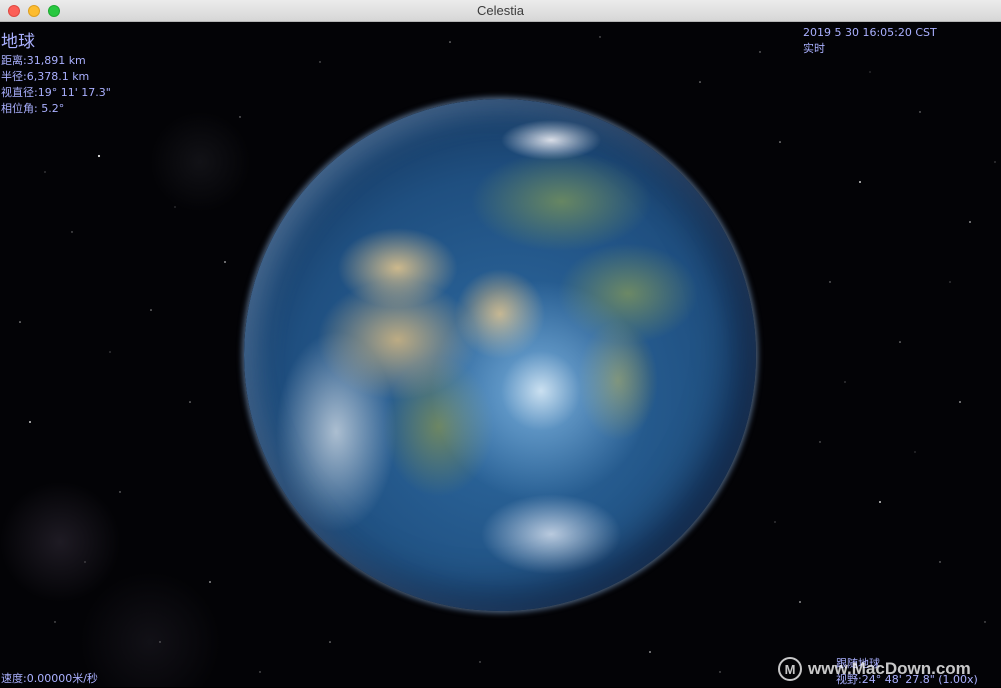 The width and height of the screenshot is (1001, 688). Describe the element at coordinates (43, 60) in the screenshot. I see `object-distance: 距离:31,891 km` at that location.